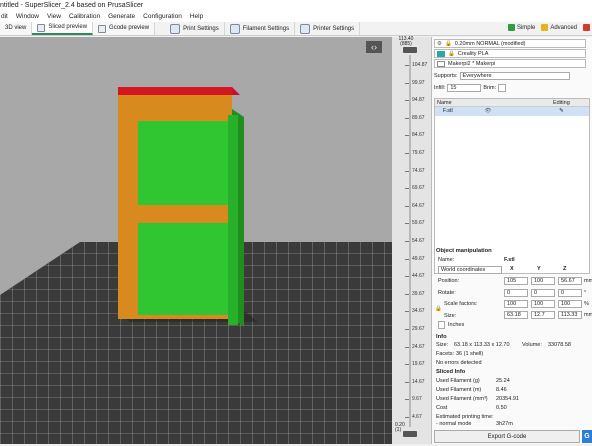 Image resolution: width=592 pixels, height=446 pixels. Describe the element at coordinates (418, 100) in the screenshot. I see `slider-tick-label: 94.87` at that location.